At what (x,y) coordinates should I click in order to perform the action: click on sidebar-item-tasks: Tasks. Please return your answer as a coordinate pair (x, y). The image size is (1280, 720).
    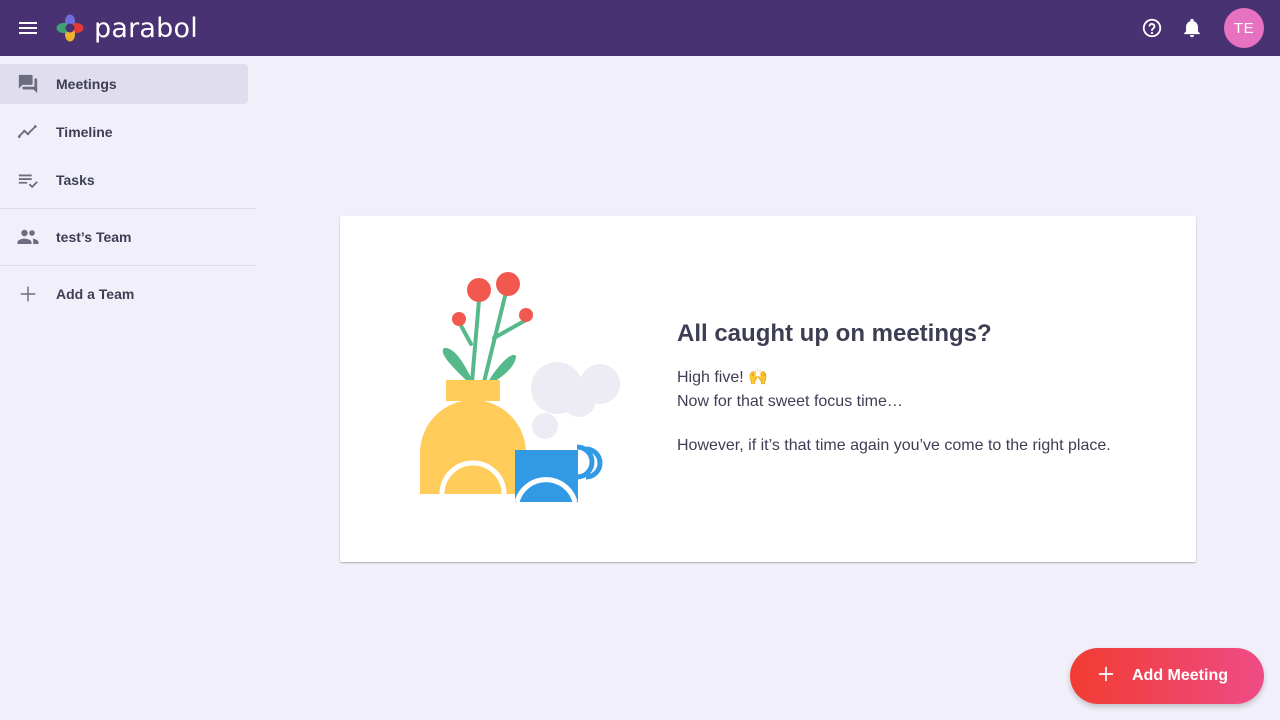
    Looking at the image, I should click on (124, 180).